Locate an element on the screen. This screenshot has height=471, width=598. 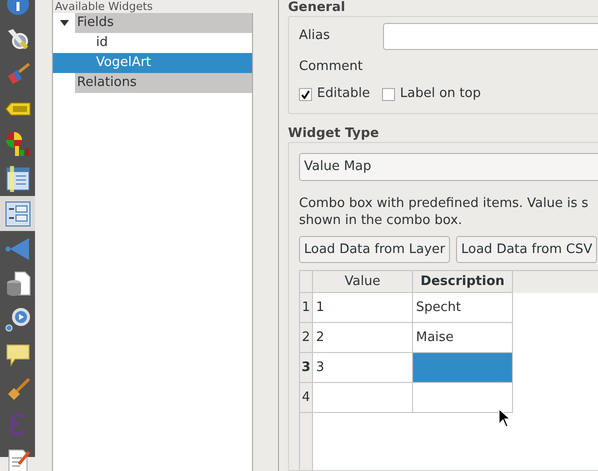
toolbar-button is located at coordinates (17, 213).